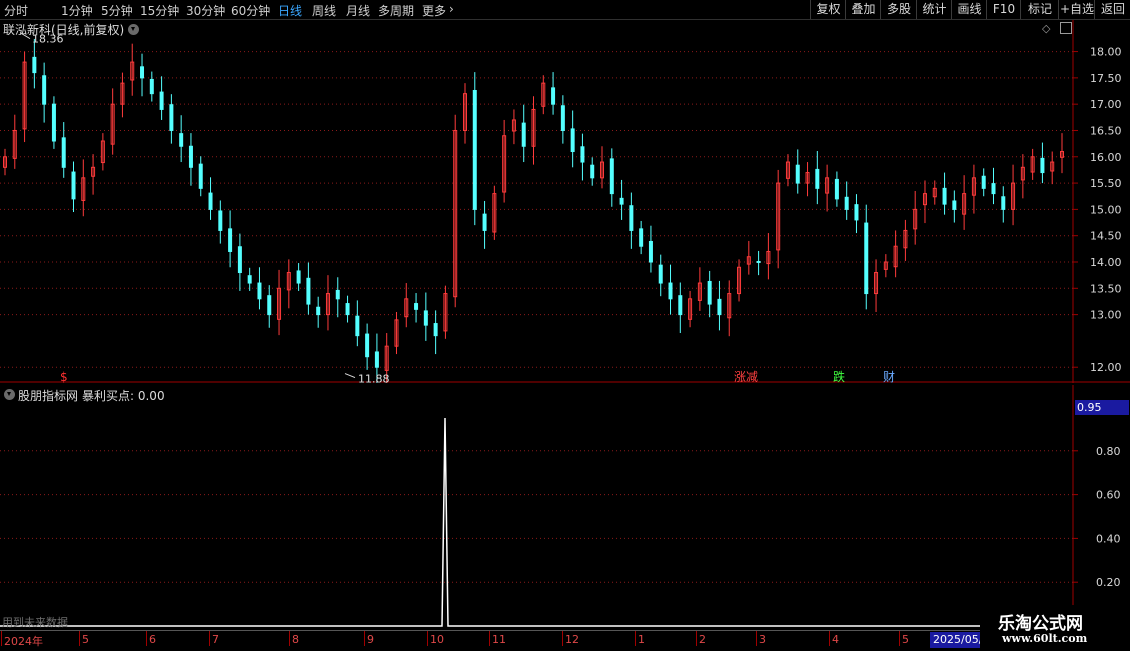  What do you see at coordinates (565, 640) in the screenshot?
I see `date-axis: 2024年 5 6 7 8 9 10 11 12 1 2 3 4 5 2025/05/` at bounding box center [565, 640].